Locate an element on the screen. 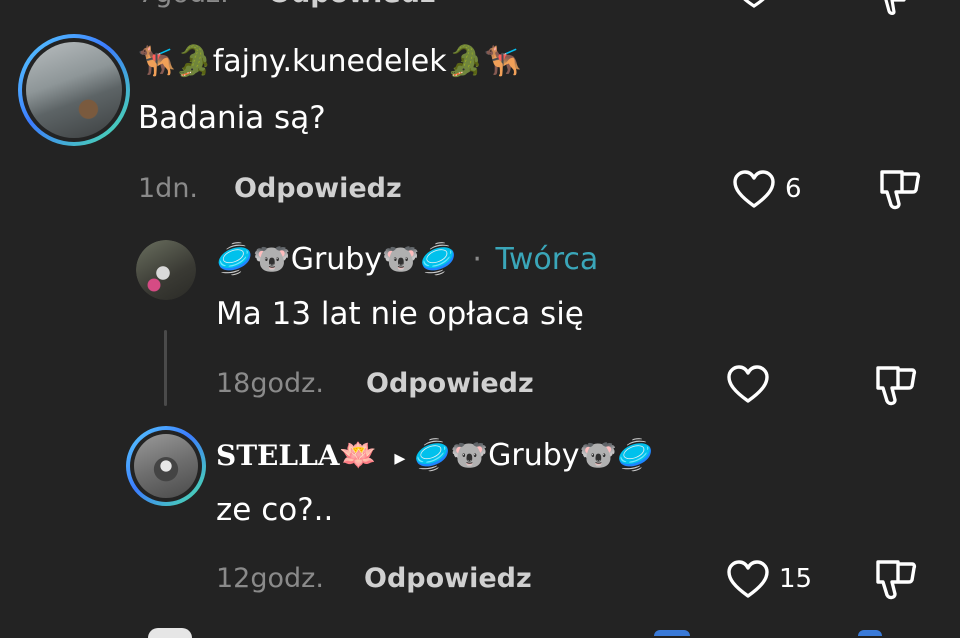  reply-target-name: Gruby is located at coordinates (533, 455).